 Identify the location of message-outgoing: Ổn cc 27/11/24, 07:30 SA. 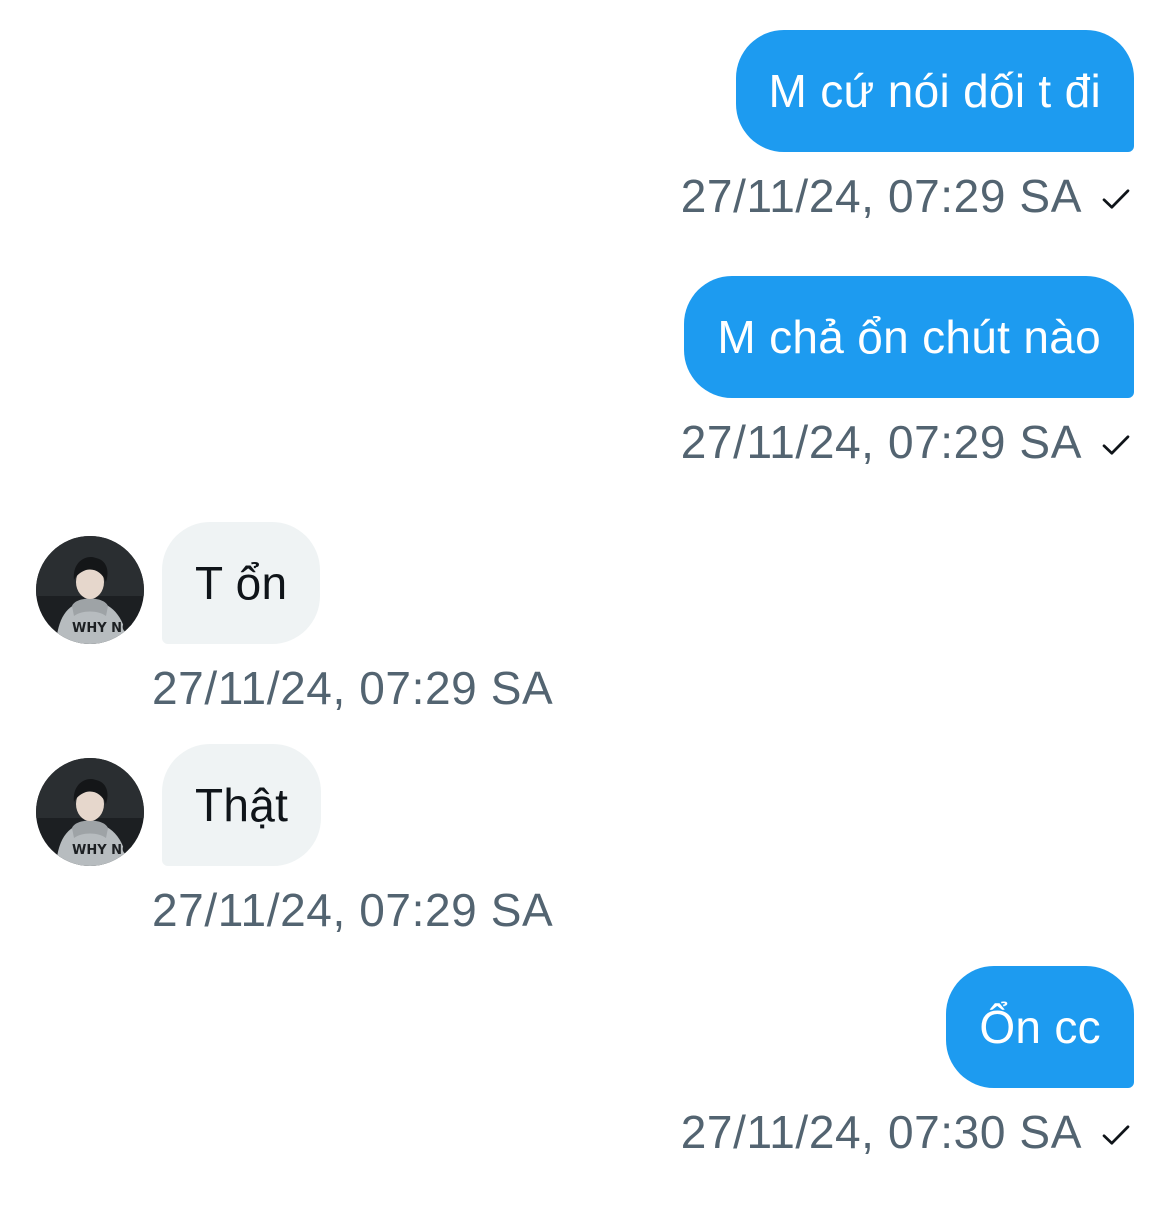
(907, 1063).